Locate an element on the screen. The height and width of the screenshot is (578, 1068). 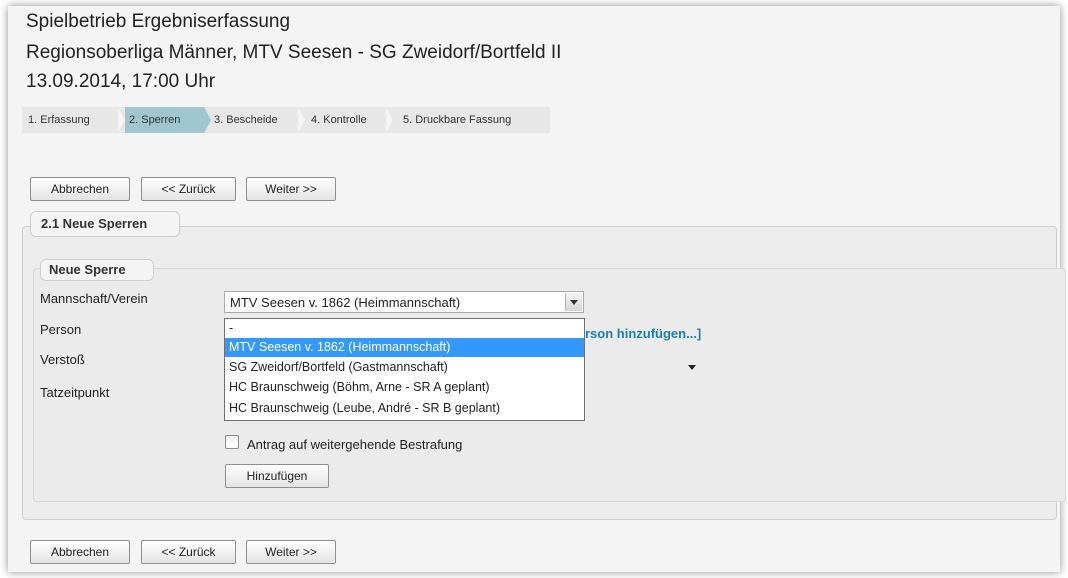
add-person-link: rson hinzufügen...] is located at coordinates (643, 333).